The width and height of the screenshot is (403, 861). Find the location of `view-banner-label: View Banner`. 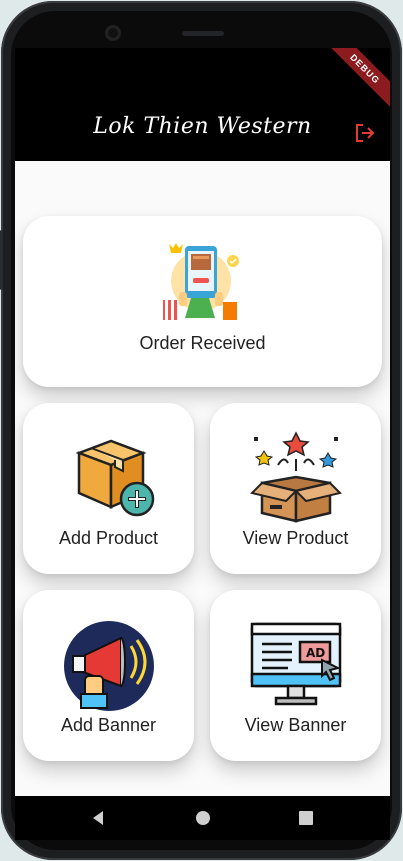

view-banner-label: View Banner is located at coordinates (295, 725).